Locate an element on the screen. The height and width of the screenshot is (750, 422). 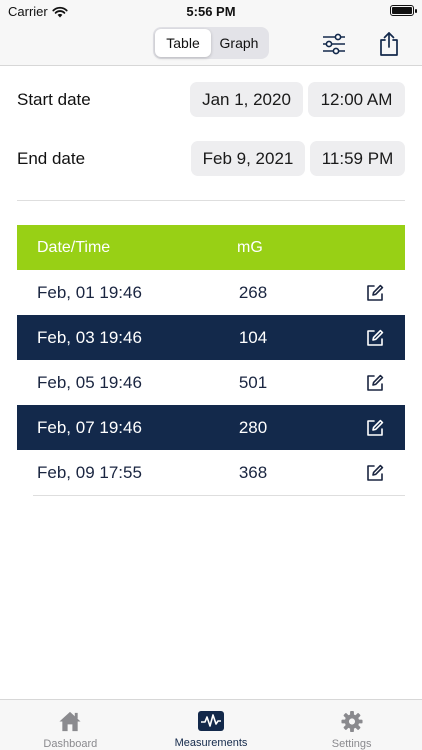
column-header-datetime: Date/Time is located at coordinates (74, 247).